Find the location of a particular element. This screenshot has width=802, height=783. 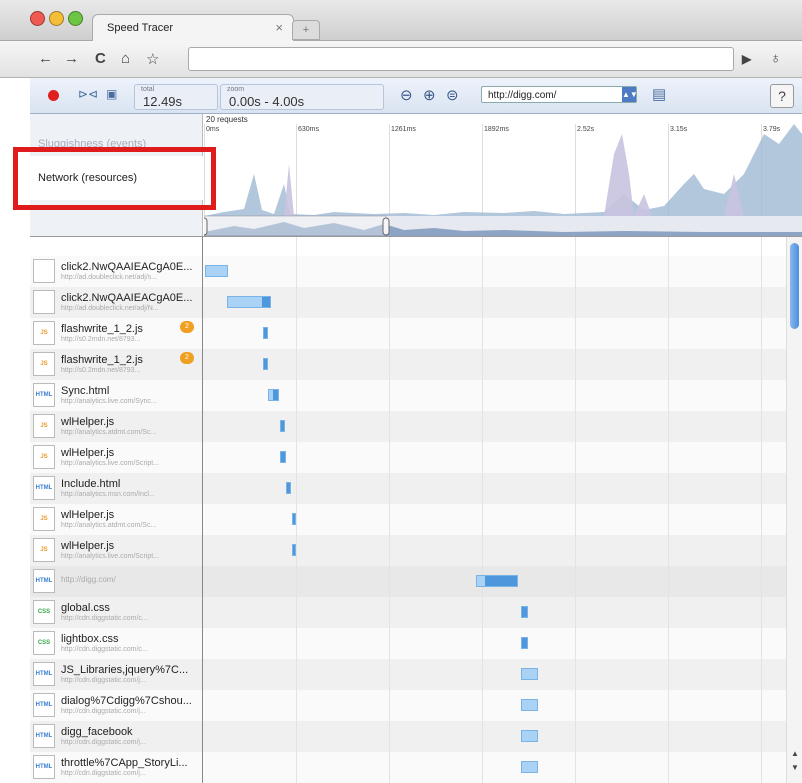

zoom-fit-icon: ⊜ is located at coordinates (452, 95).